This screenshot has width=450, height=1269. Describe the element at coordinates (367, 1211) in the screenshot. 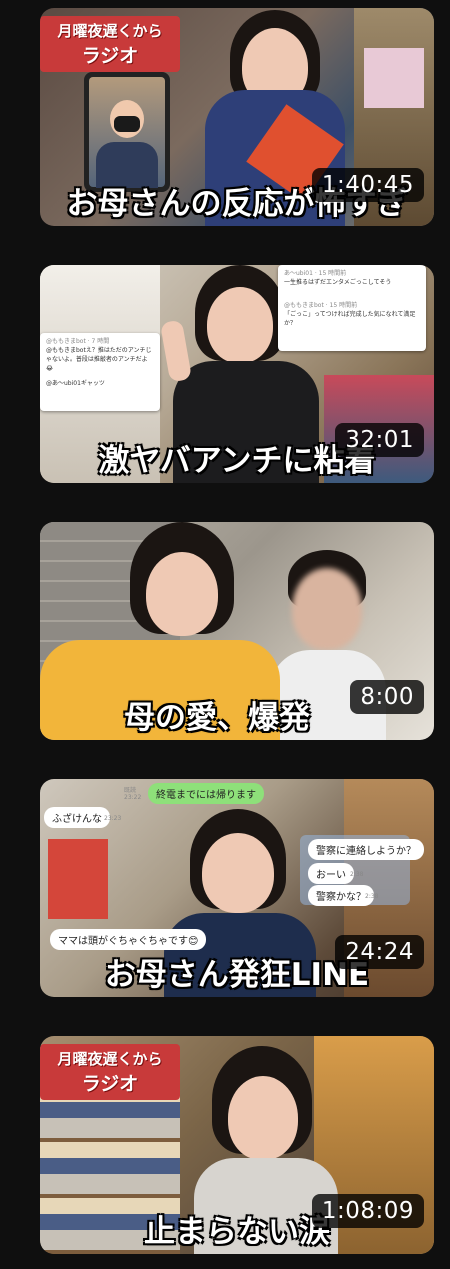

I see `duration-badge: 1:08:09` at that location.